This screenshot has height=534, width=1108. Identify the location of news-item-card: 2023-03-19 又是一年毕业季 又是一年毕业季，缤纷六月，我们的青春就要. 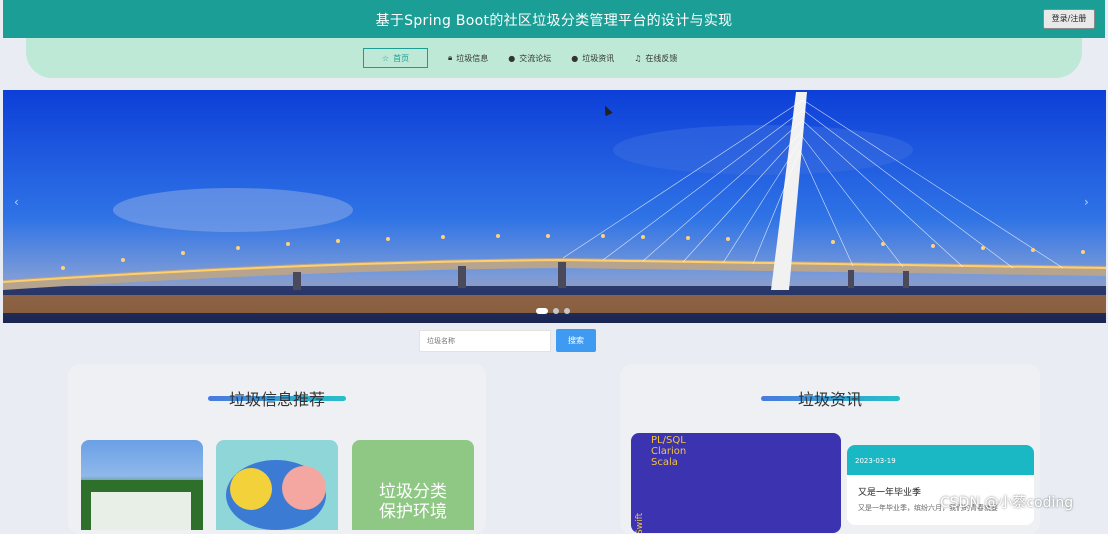
(940, 485).